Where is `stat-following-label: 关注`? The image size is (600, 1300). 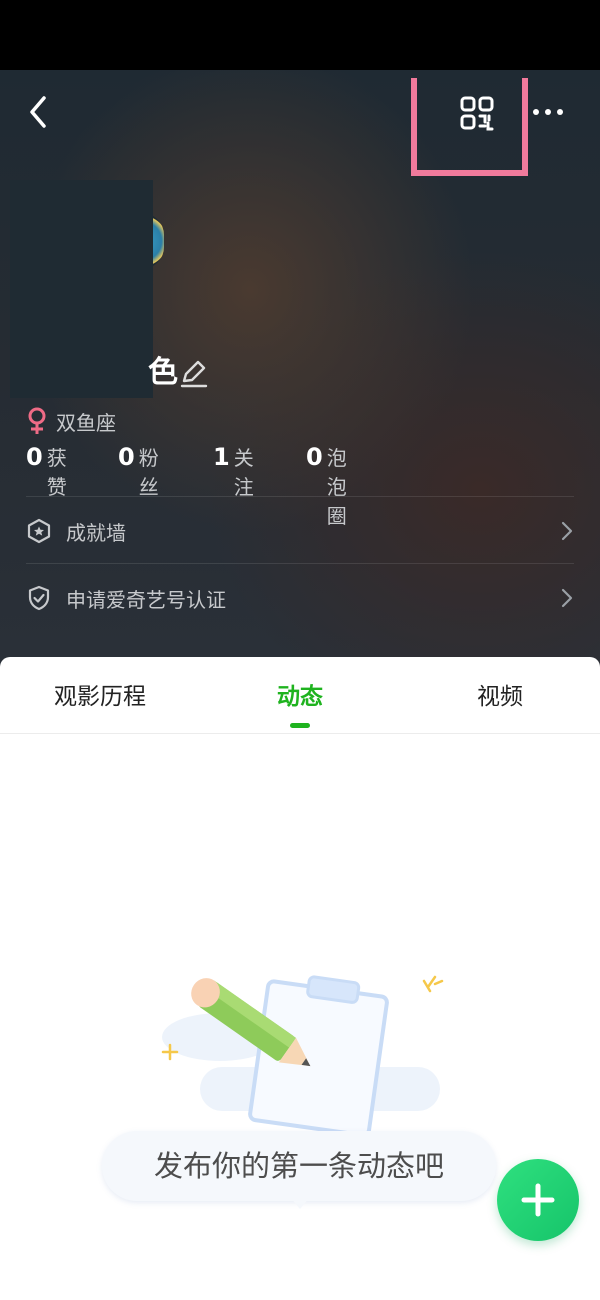
stat-following-label: 关注 is located at coordinates (243, 472).